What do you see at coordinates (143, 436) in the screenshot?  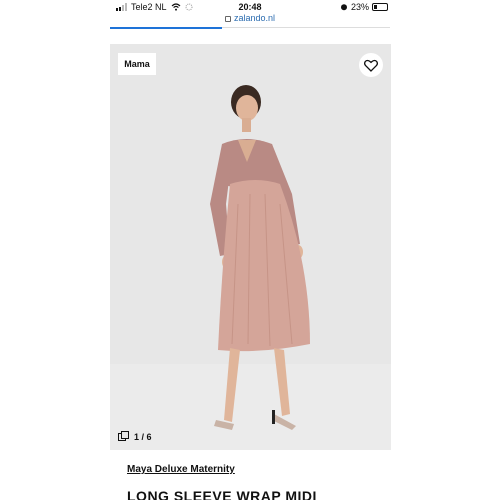 I see `image-counter-text: 1 / 6` at bounding box center [143, 436].